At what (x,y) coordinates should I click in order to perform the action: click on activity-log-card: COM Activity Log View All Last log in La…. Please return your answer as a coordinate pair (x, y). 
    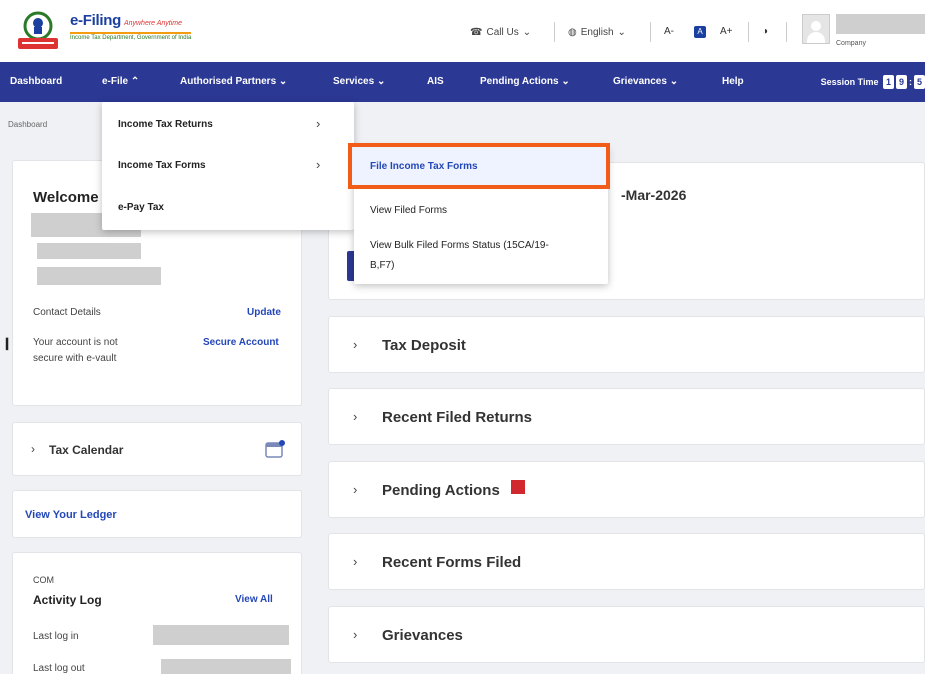
    Looking at the image, I should click on (157, 613).